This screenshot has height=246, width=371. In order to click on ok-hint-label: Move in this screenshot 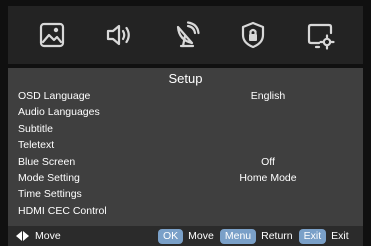, I will do `click(201, 236)`.